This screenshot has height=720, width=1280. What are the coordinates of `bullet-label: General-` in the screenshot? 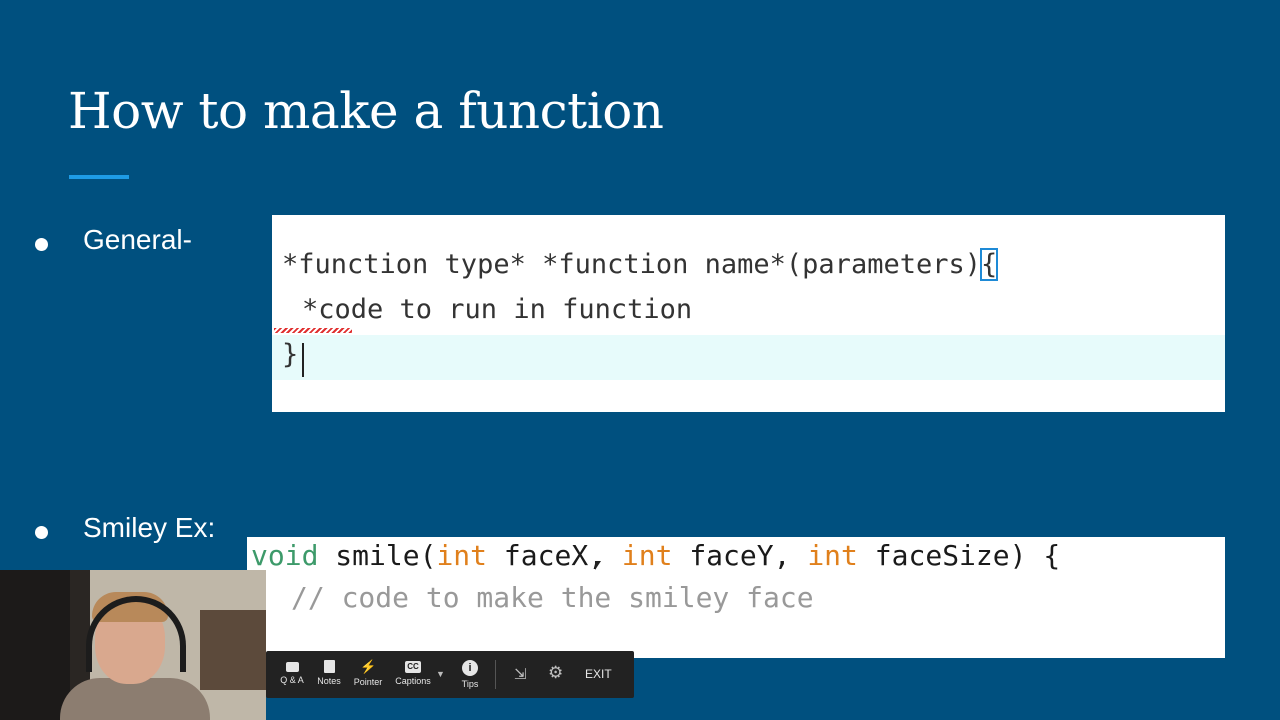 It's located at (137, 239).